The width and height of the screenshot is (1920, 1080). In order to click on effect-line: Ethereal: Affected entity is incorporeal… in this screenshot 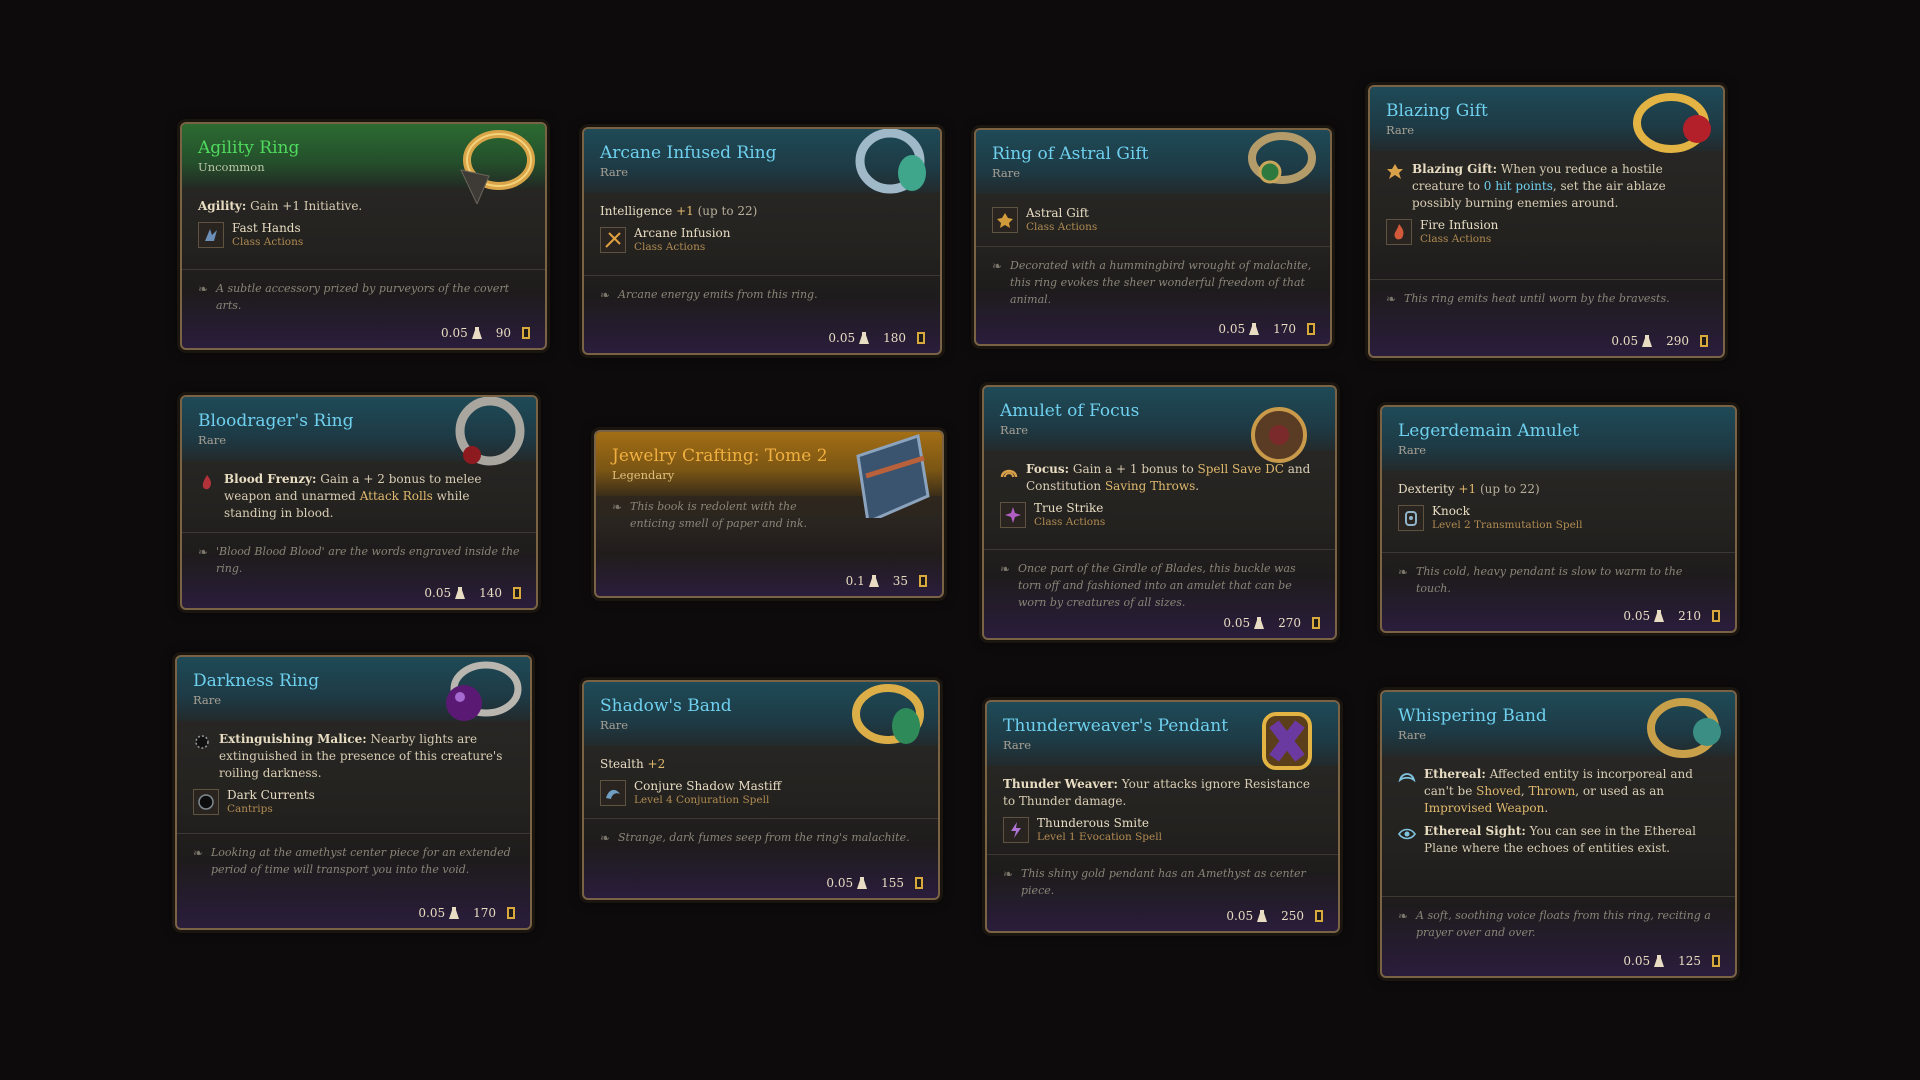, I will do `click(1558, 791)`.